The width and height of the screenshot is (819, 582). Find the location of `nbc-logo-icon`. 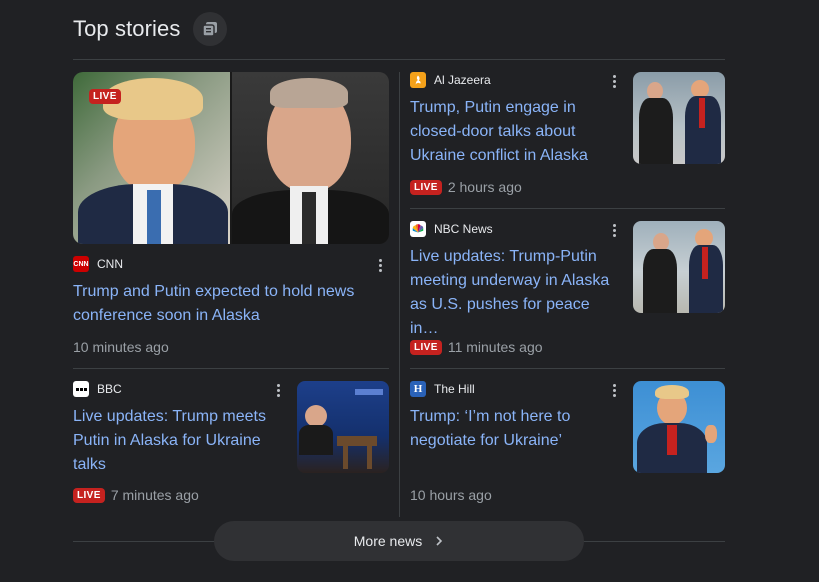

nbc-logo-icon is located at coordinates (418, 229).